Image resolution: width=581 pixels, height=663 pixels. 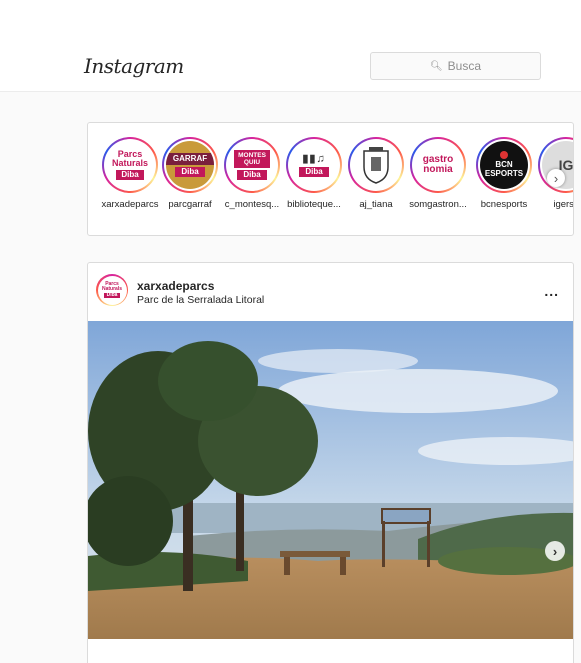 What do you see at coordinates (464, 66) in the screenshot?
I see `search-placeholder: Busca` at bounding box center [464, 66].